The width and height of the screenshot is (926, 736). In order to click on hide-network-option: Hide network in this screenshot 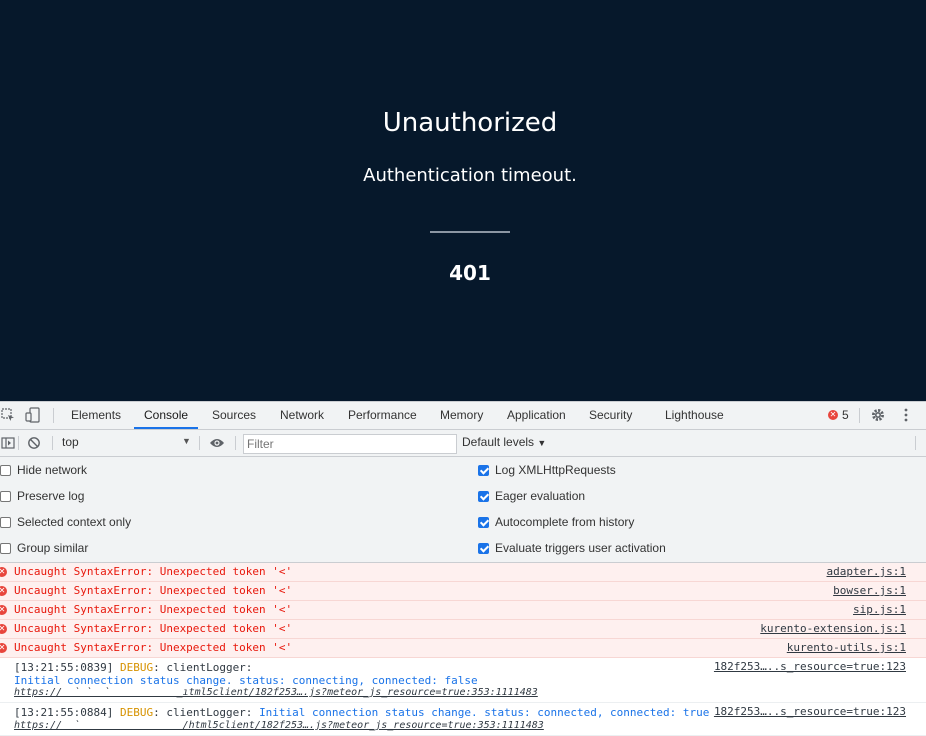, I will do `click(43, 470)`.